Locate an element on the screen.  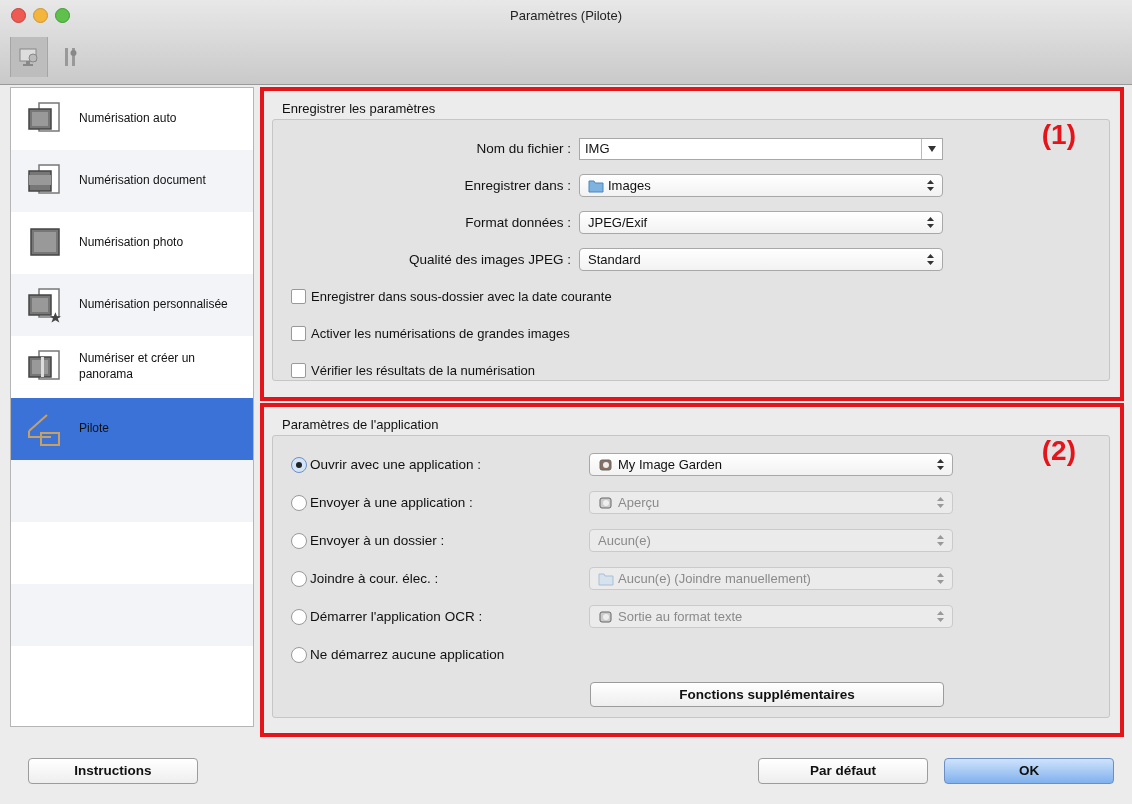
sidebar-item: Numérisation document is located at coordinates (132, 181).